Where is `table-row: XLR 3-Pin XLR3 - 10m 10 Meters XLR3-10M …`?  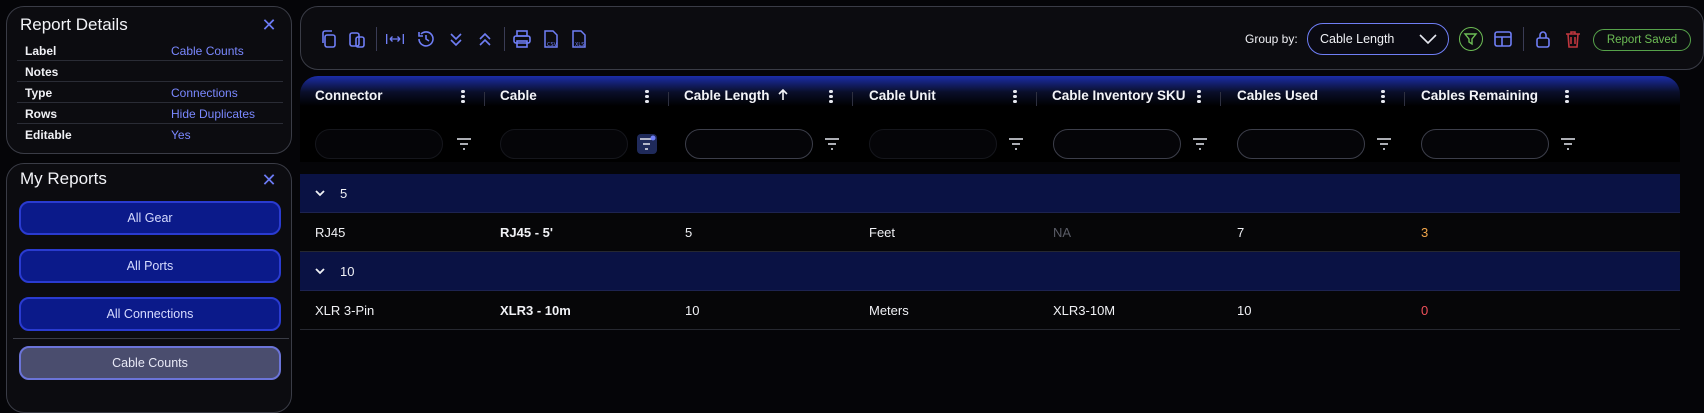 table-row: XLR 3-Pin XLR3 - 10m 10 Meters XLR3-10M … is located at coordinates (990, 310).